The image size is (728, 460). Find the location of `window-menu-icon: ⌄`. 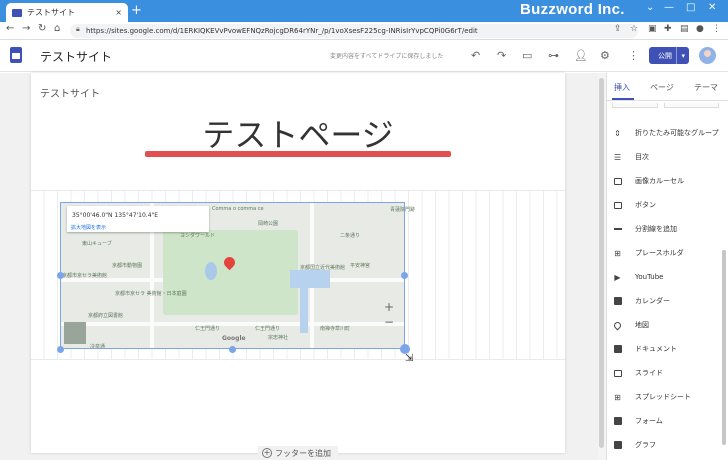

window-menu-icon: ⌄ is located at coordinates (650, 7).